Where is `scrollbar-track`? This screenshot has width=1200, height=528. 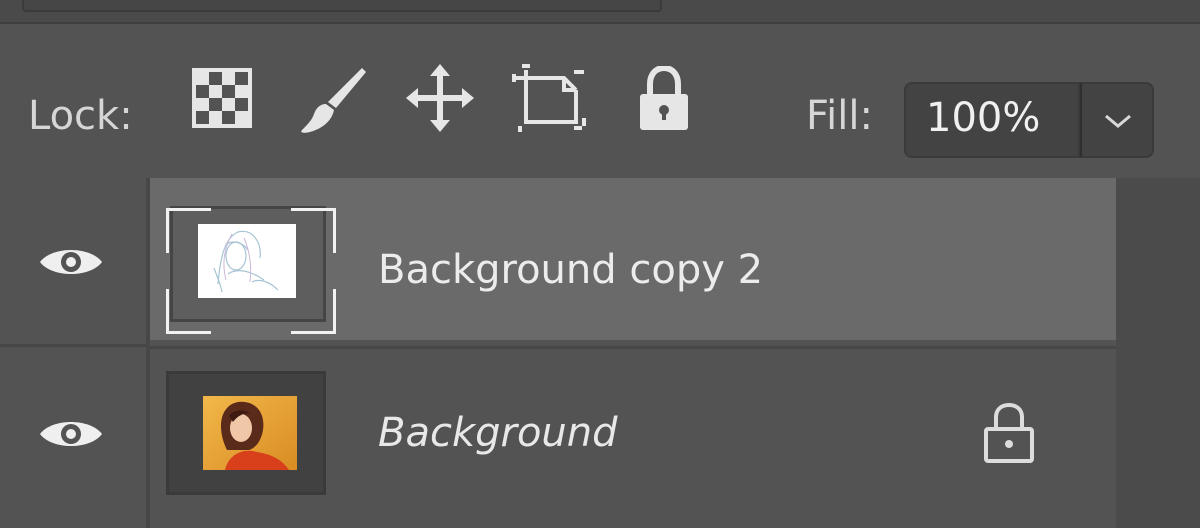
scrollbar-track is located at coordinates (1158, 353).